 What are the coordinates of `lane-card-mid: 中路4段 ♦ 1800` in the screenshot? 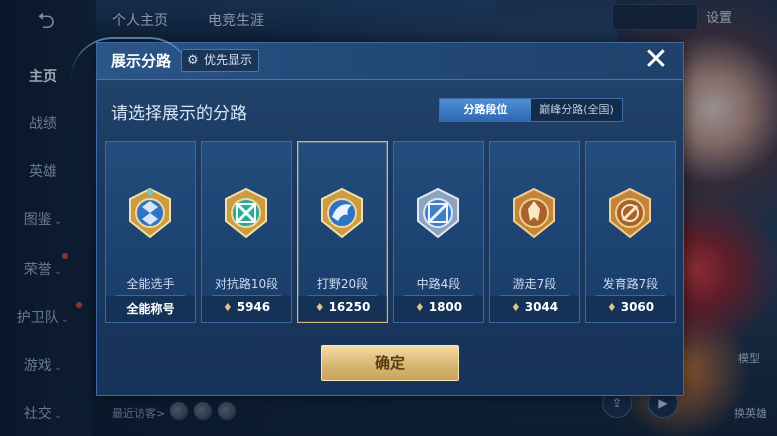 It's located at (438, 232).